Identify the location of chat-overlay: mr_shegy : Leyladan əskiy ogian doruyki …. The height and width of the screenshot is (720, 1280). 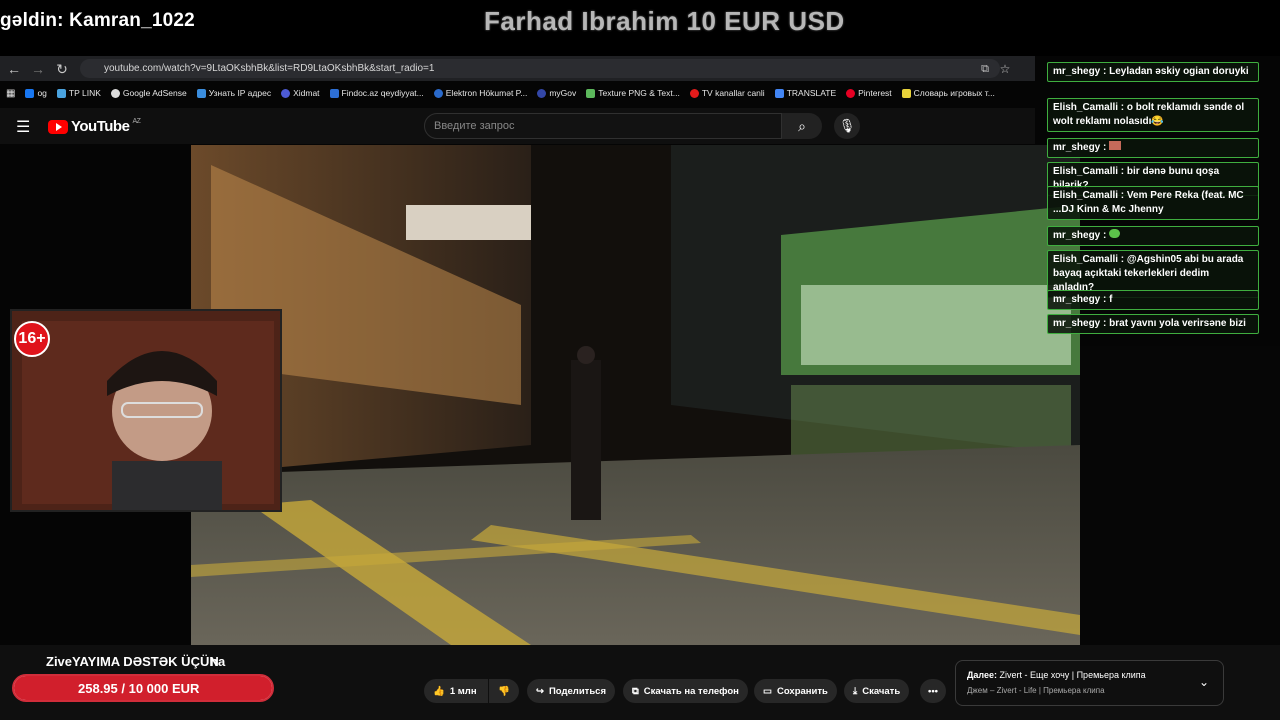
(1157, 201).